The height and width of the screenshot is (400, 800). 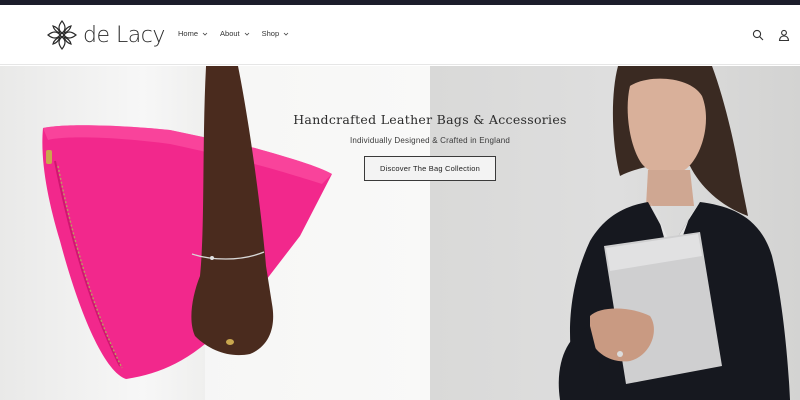 What do you see at coordinates (230, 33) in the screenshot?
I see `nav-item-label: About` at bounding box center [230, 33].